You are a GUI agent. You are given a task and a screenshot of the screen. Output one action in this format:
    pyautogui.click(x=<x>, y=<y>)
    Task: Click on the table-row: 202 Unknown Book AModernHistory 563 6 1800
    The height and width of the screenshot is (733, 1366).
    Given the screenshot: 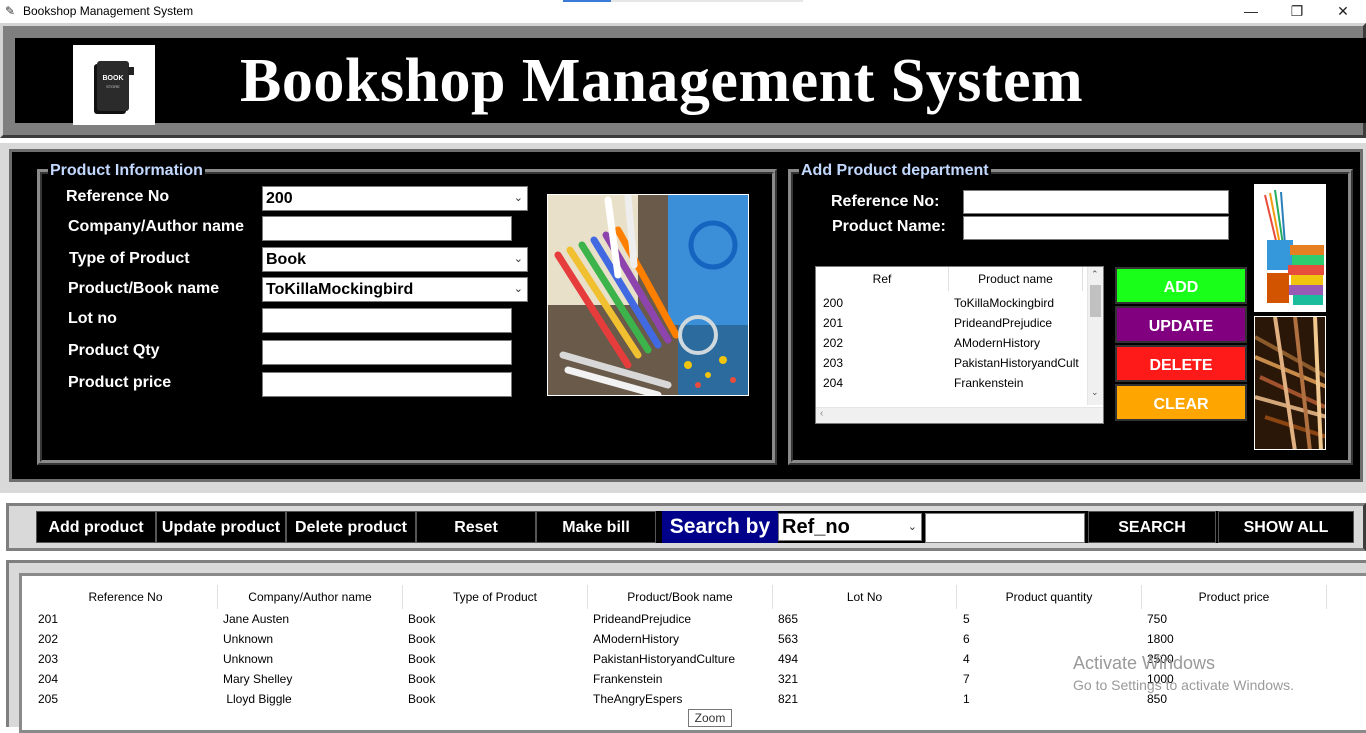 What is the action you would take?
    pyautogui.click(x=689, y=639)
    